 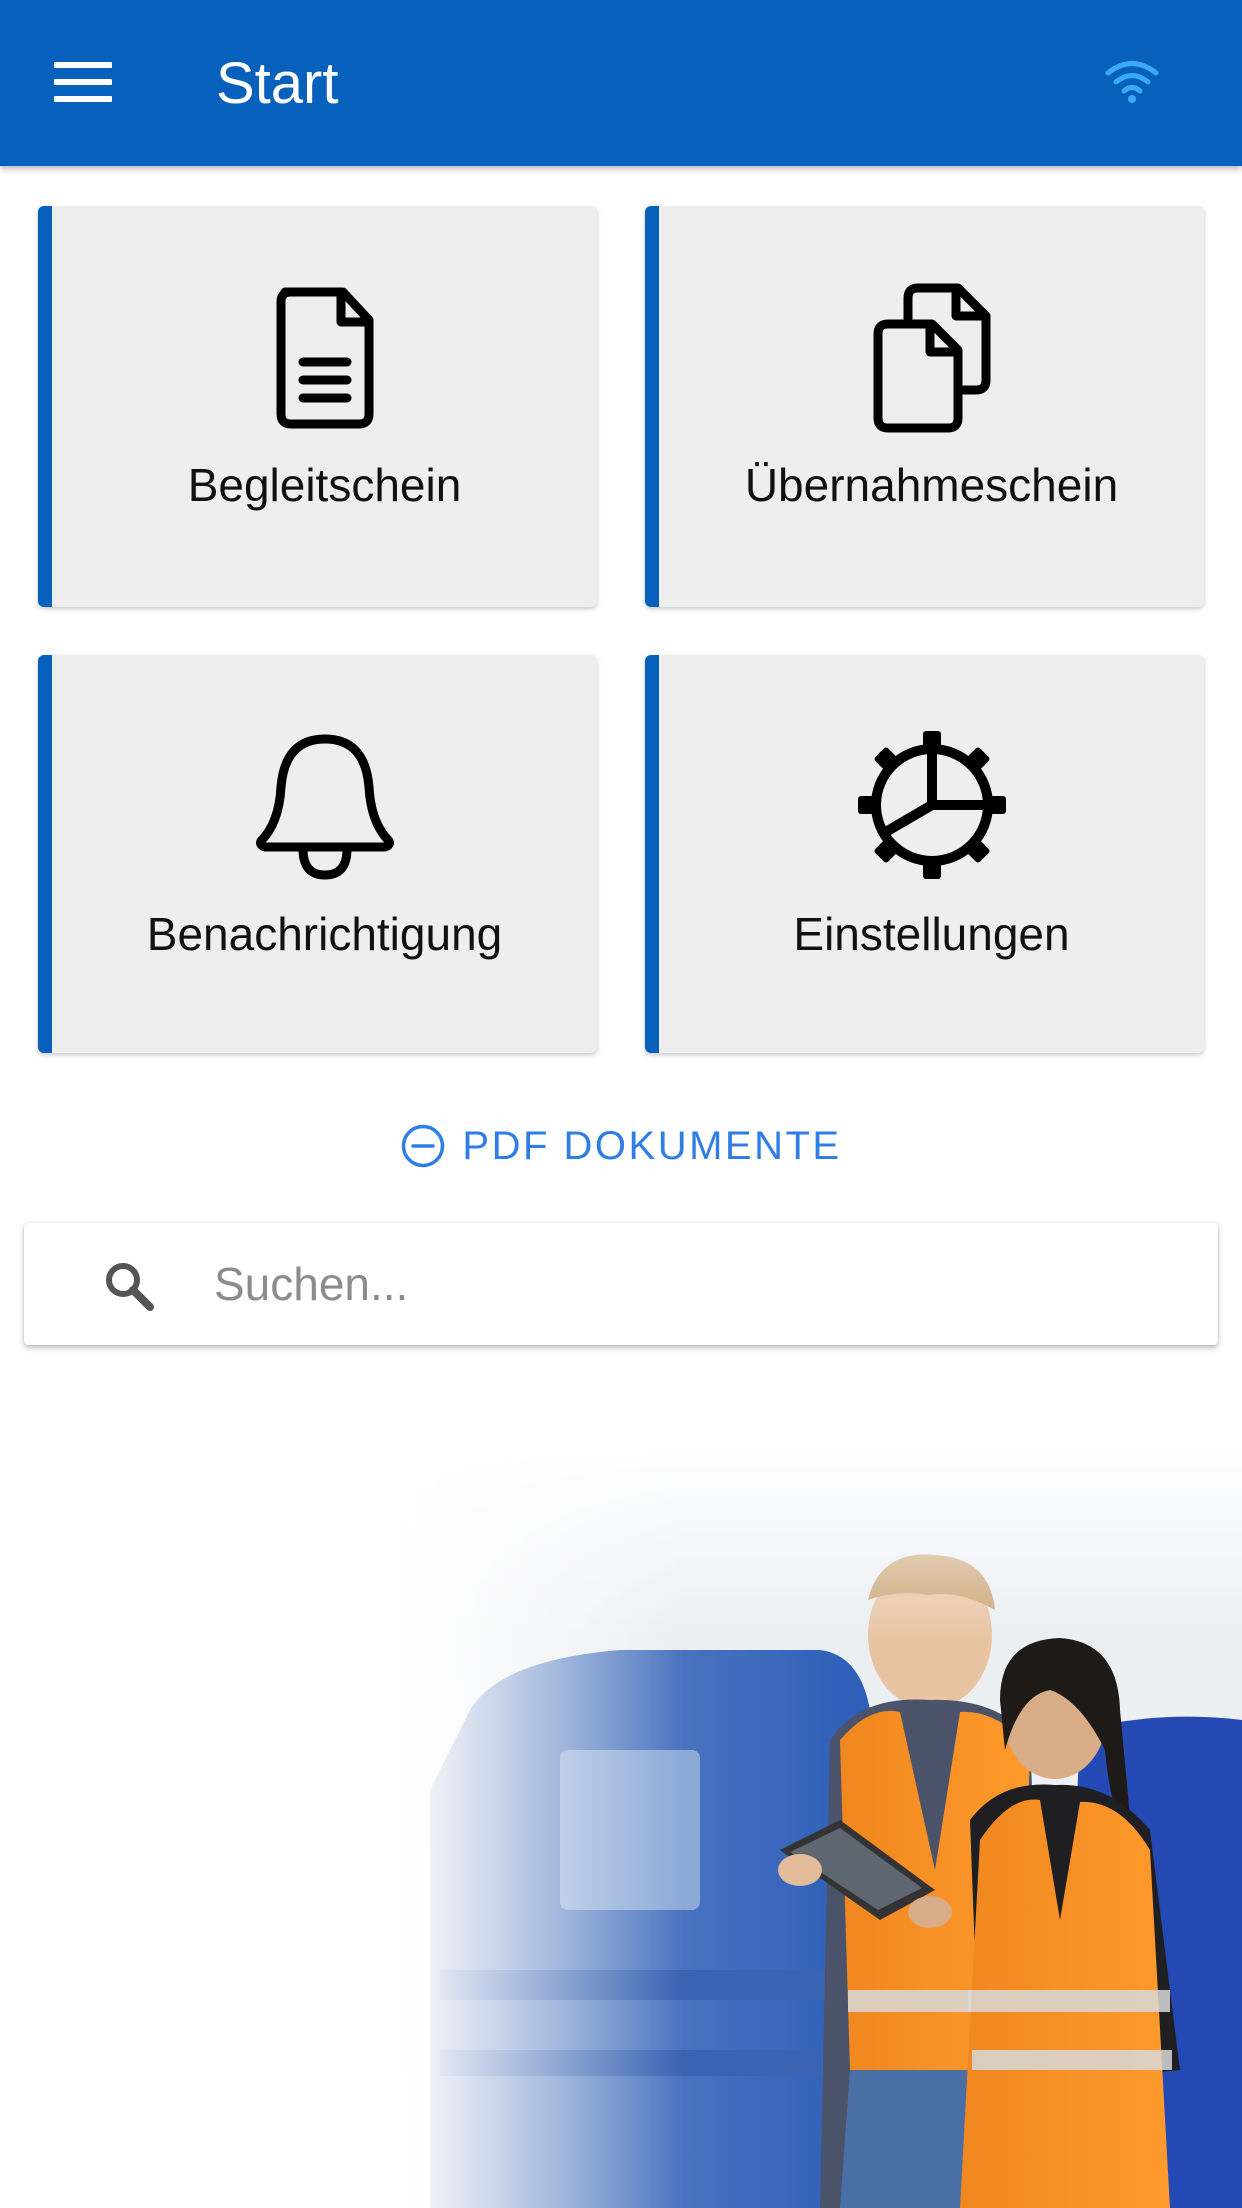 What do you see at coordinates (931, 805) in the screenshot?
I see `gear-icon` at bounding box center [931, 805].